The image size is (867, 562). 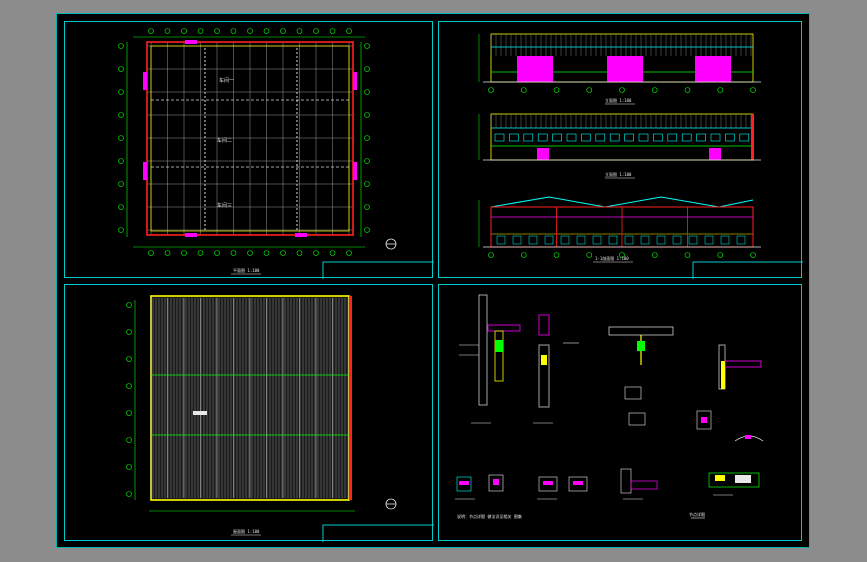 What do you see at coordinates (224, 140) in the screenshot?
I see `svg-text: 车间二` at bounding box center [224, 140].